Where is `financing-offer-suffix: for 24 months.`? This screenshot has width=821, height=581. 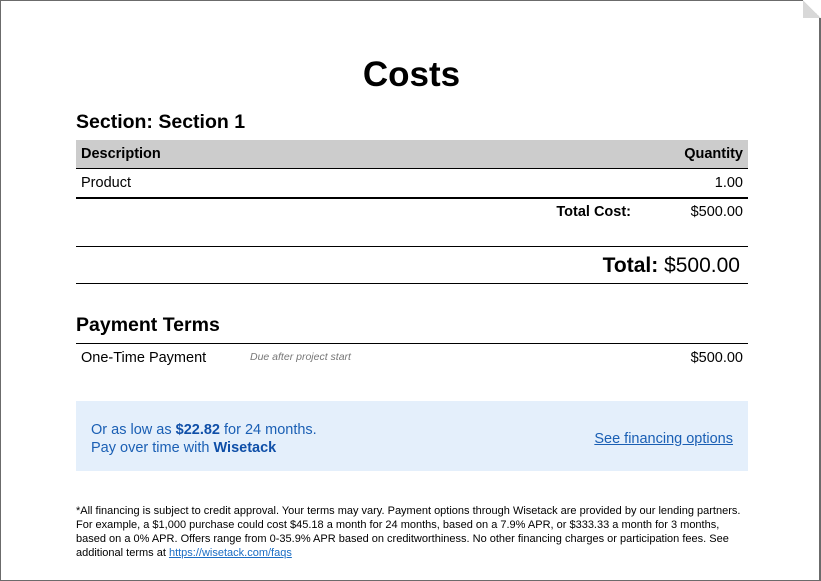
financing-offer-suffix: for 24 months. is located at coordinates (270, 430).